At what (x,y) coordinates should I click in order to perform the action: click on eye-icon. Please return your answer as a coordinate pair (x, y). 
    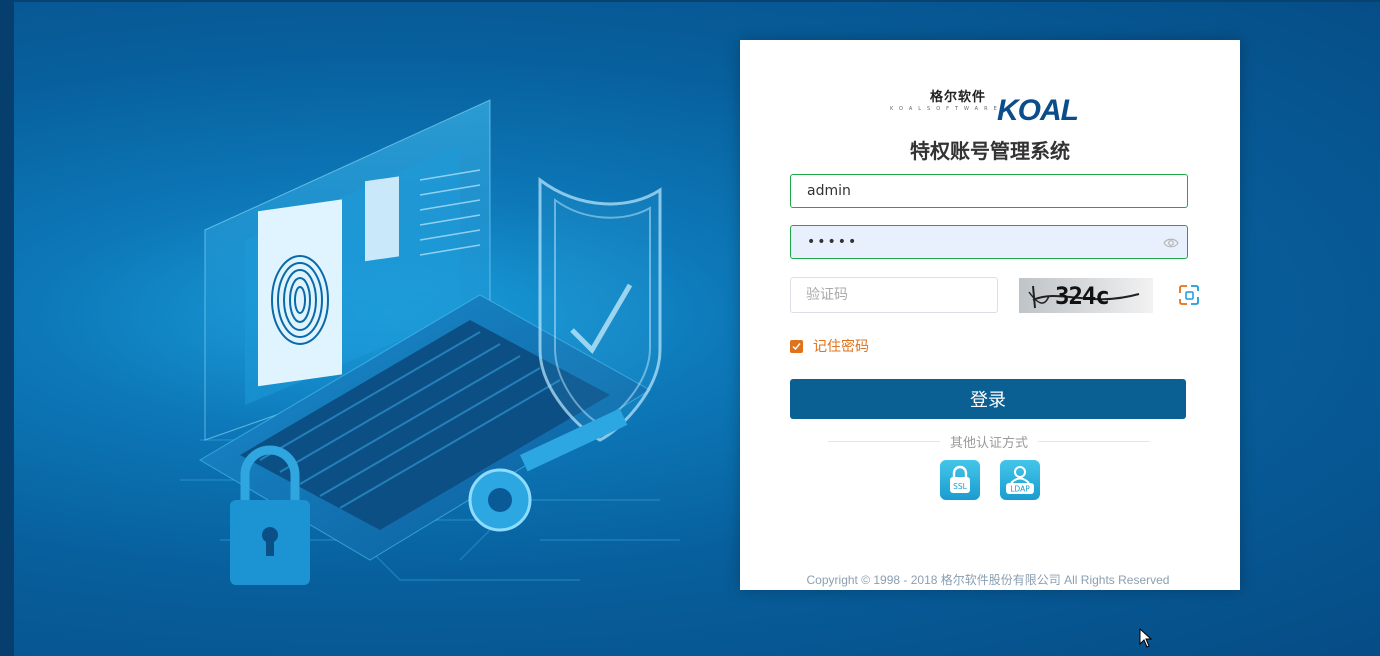
    Looking at the image, I should click on (1171, 243).